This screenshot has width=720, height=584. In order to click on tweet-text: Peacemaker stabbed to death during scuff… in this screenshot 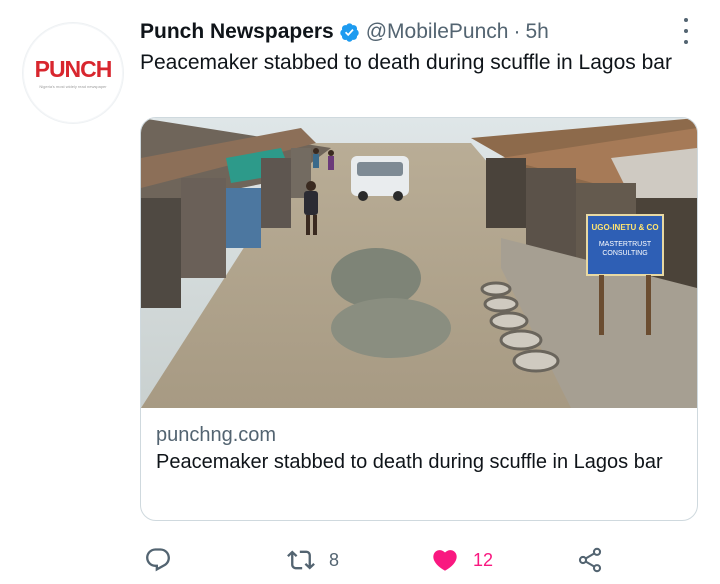, I will do `click(406, 62)`.